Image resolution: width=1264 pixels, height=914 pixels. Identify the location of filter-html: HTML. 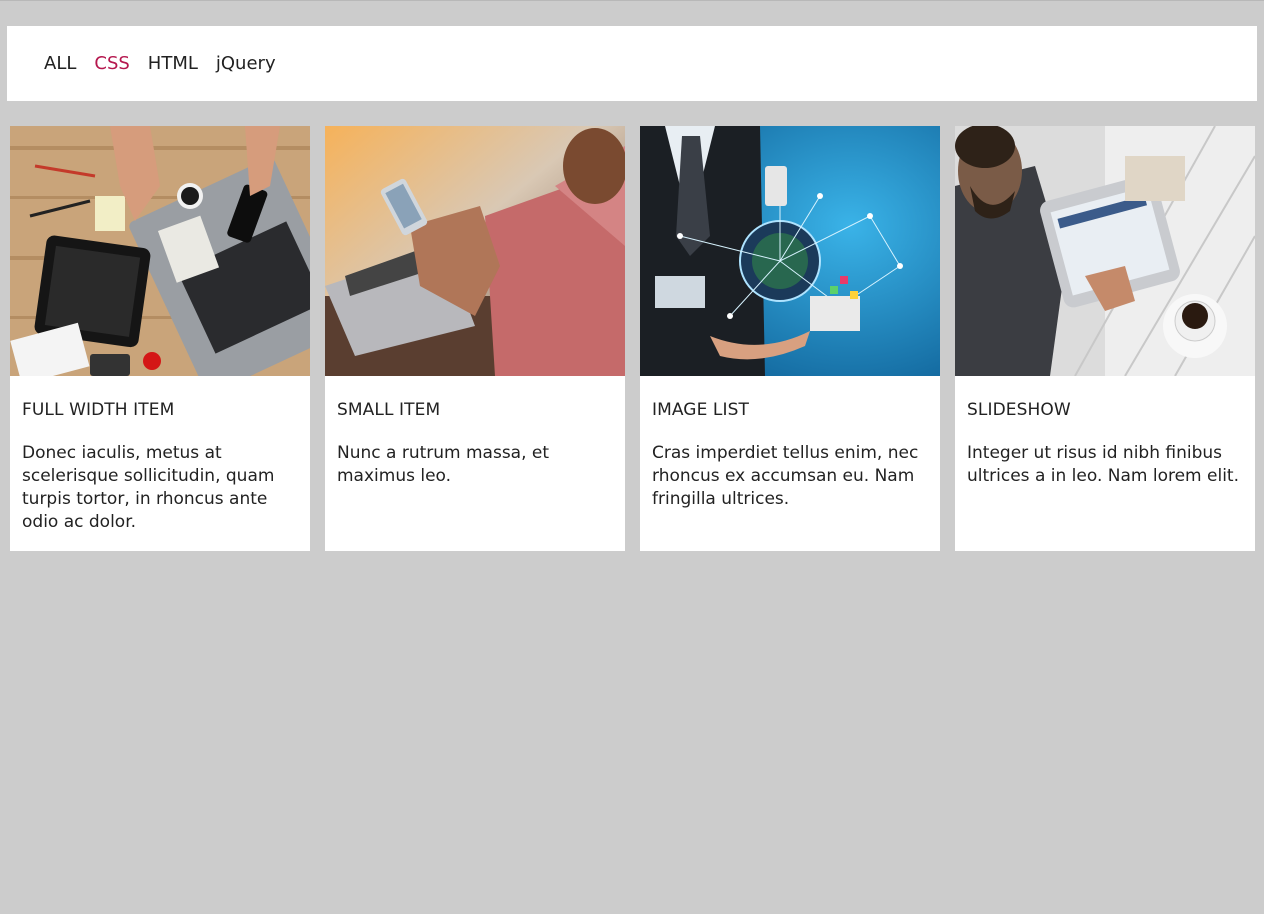
(173, 63).